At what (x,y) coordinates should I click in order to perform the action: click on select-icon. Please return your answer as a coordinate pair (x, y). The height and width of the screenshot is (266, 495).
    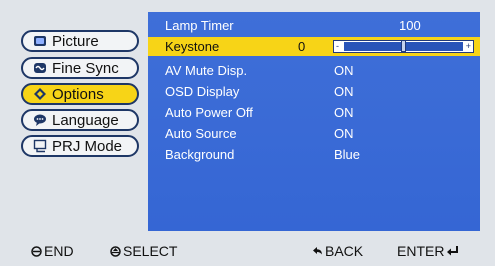
    Looking at the image, I should click on (115, 251).